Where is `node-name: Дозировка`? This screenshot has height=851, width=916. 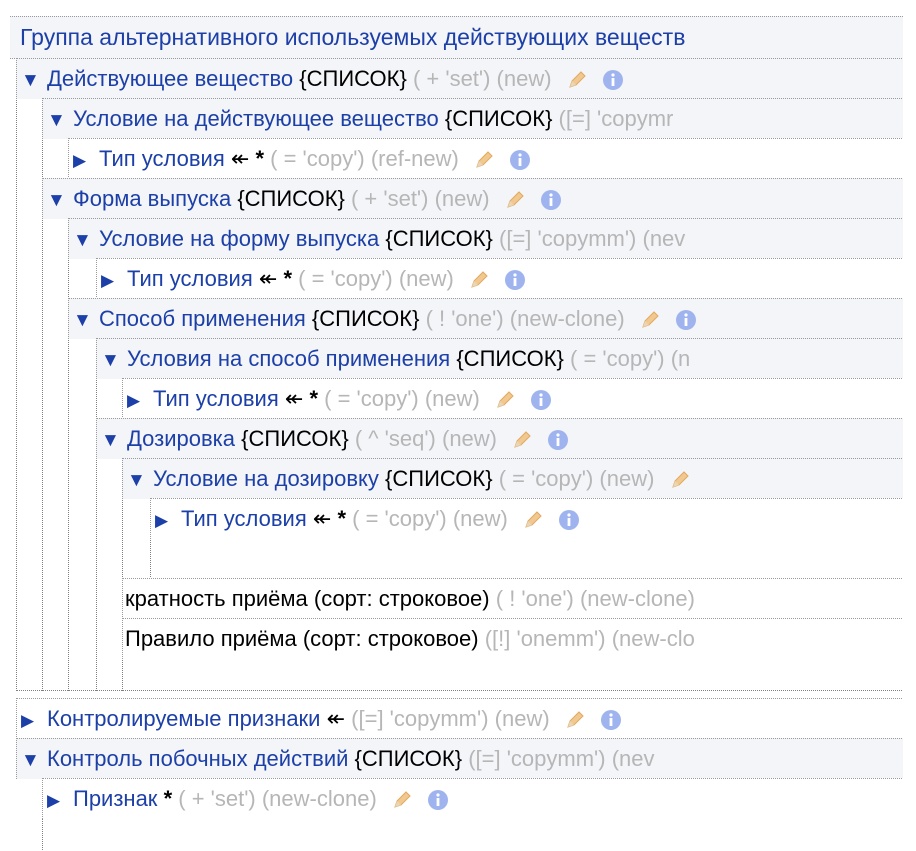
node-name: Дозировка is located at coordinates (181, 438).